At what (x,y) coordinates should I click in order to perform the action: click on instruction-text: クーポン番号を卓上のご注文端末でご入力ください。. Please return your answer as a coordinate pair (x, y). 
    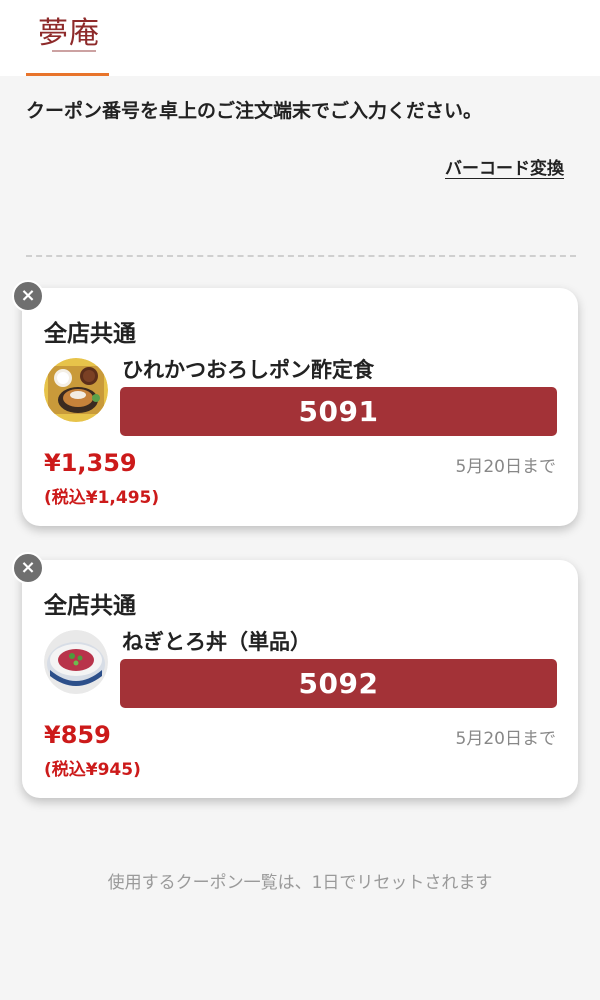
    Looking at the image, I should click on (254, 111).